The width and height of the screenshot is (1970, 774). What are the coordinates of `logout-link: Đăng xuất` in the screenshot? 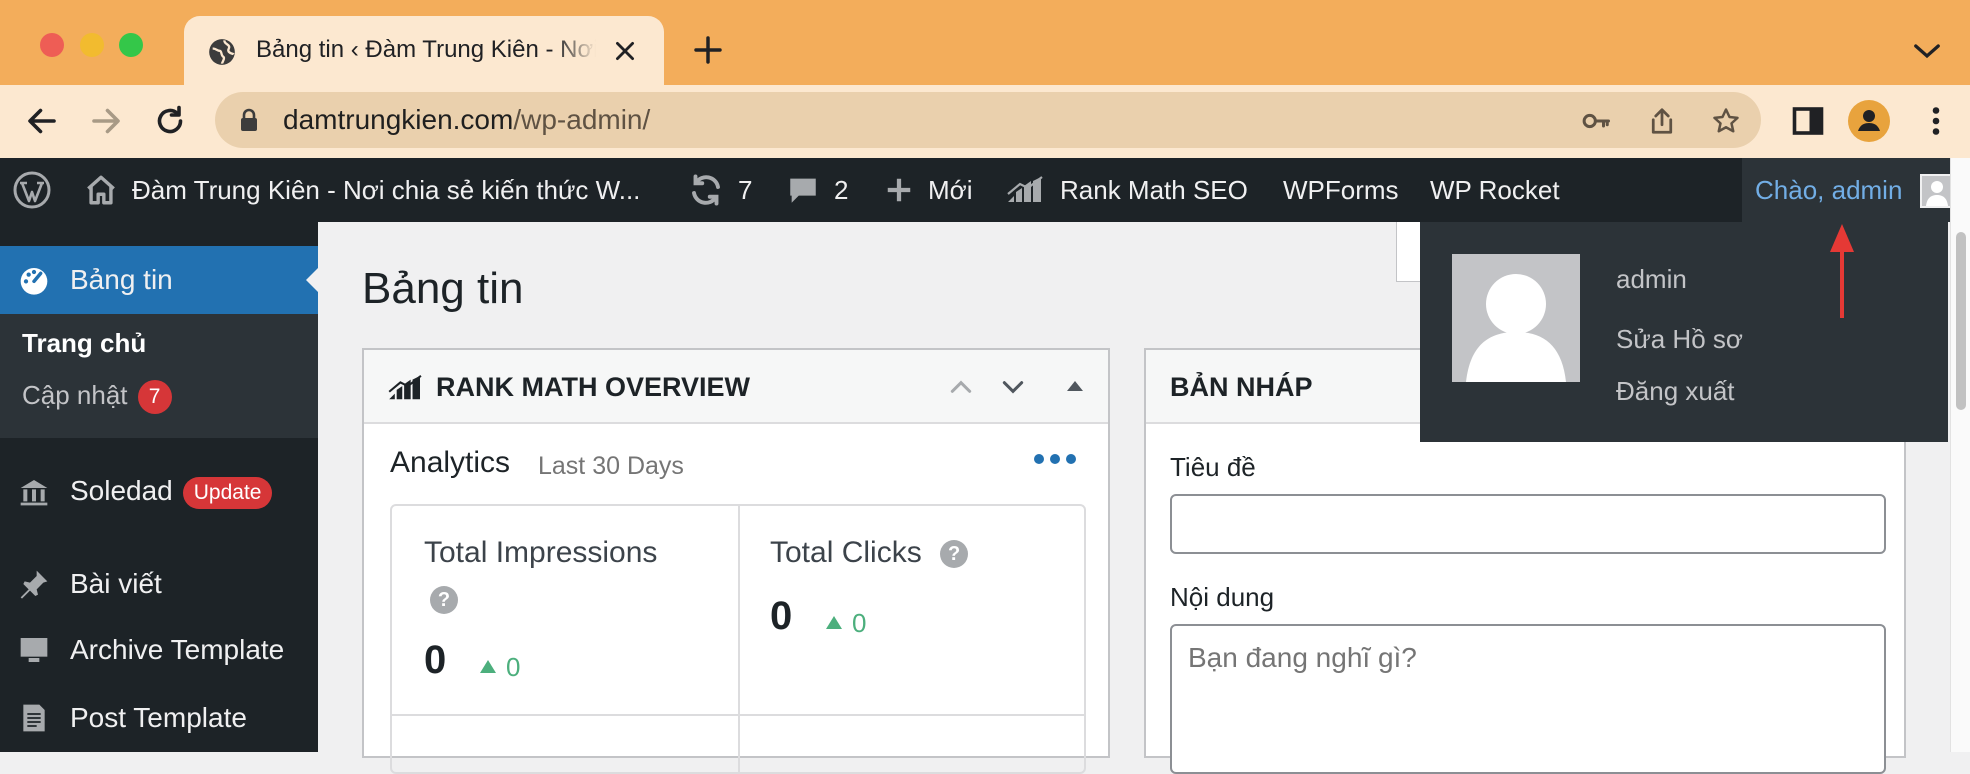 It's located at (1675, 391).